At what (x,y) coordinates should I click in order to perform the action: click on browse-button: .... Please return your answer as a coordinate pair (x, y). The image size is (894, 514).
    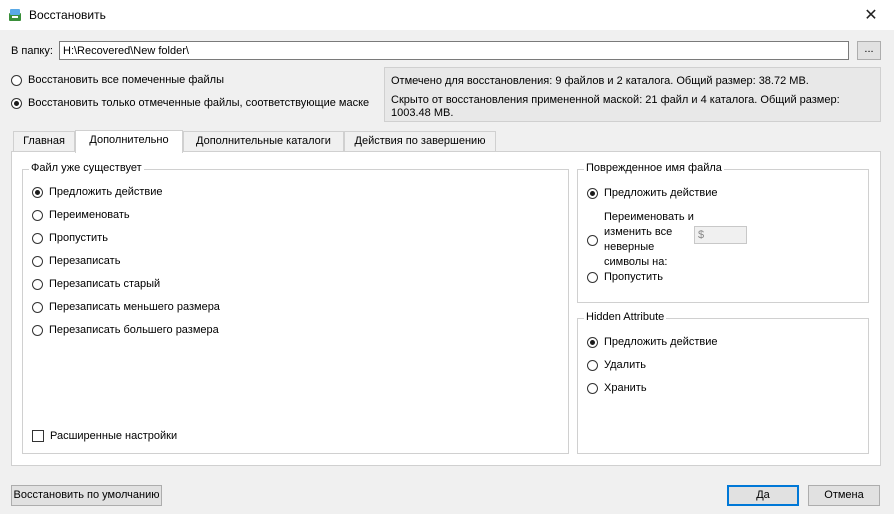
    Looking at the image, I should click on (869, 50).